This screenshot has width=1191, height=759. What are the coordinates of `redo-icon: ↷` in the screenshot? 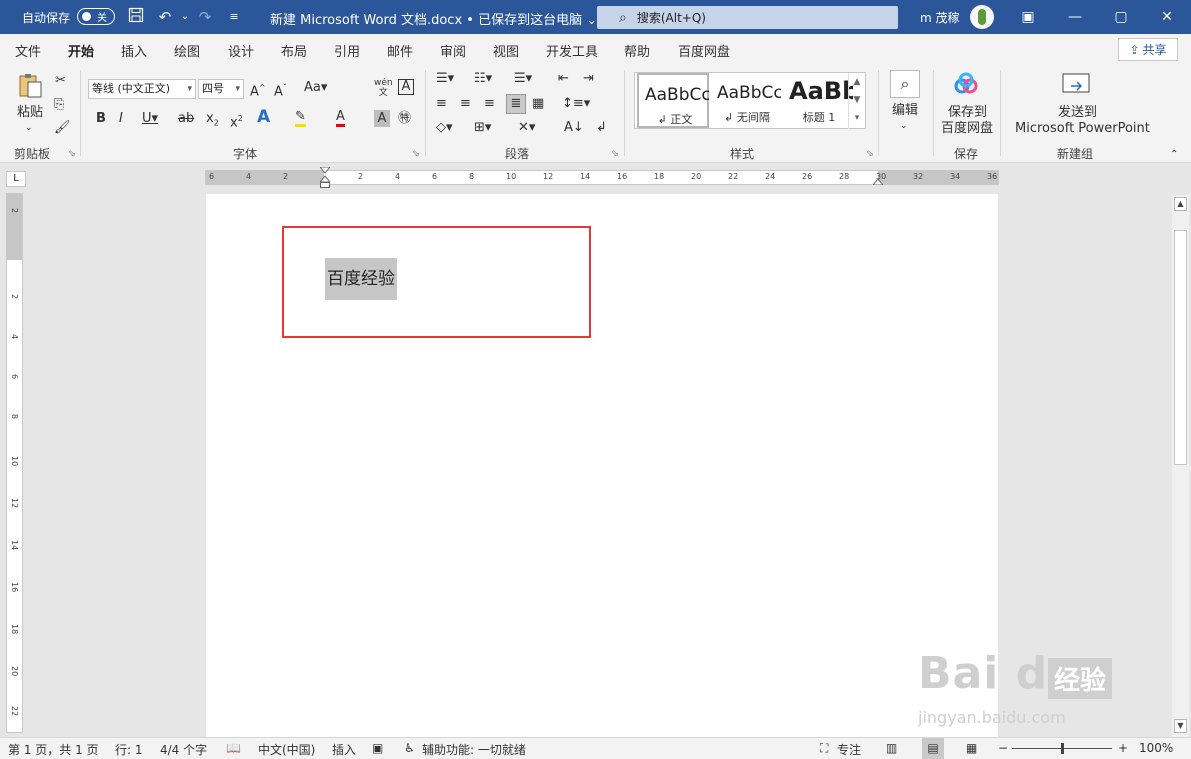 It's located at (205, 17).